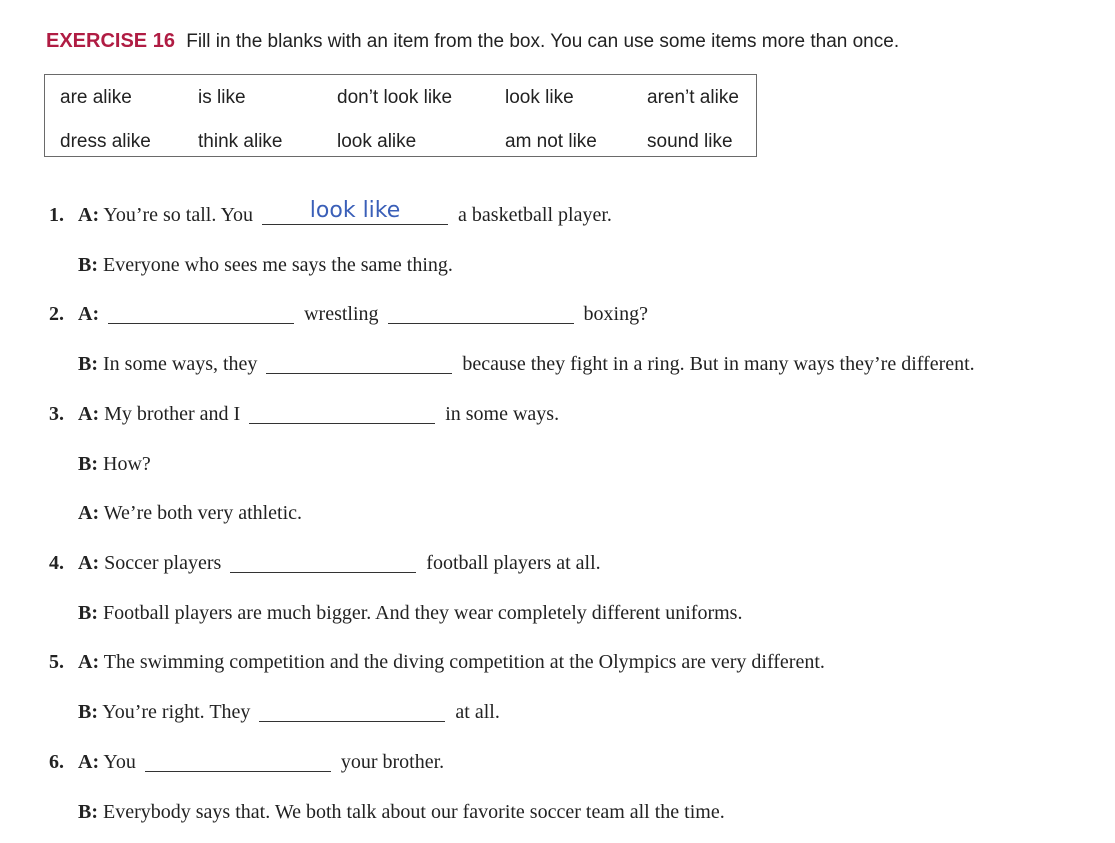  Describe the element at coordinates (119, 762) in the screenshot. I see `line-text: You` at that location.